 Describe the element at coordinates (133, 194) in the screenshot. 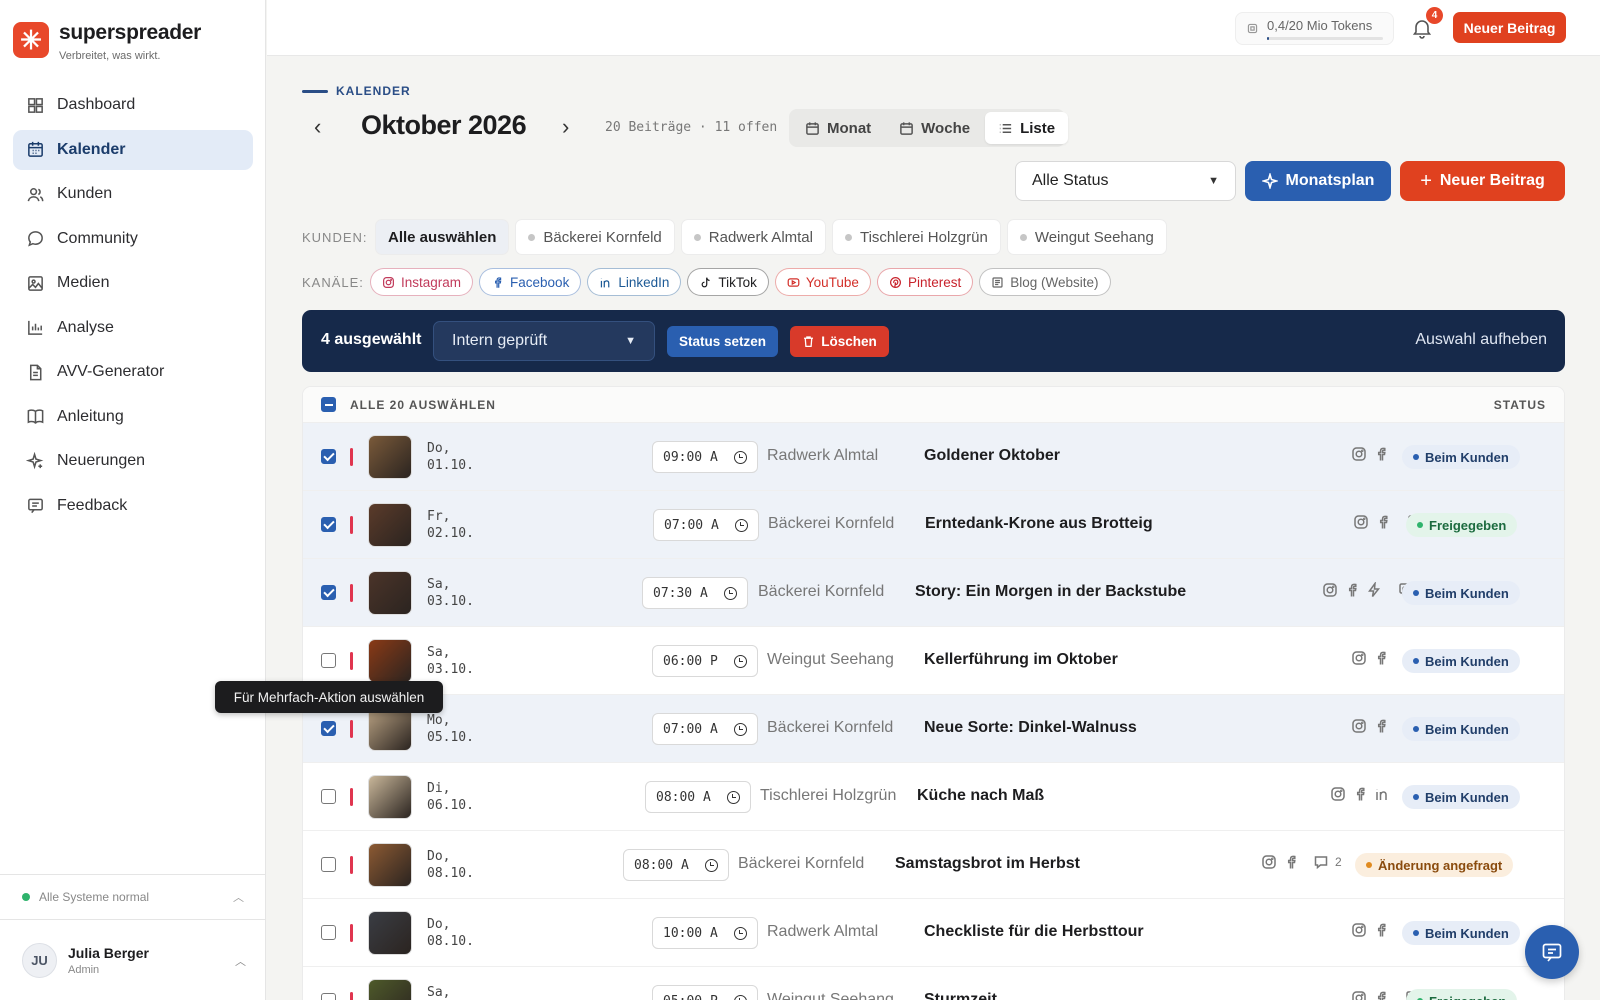

I see `sidebar-item-kunden: Kunden` at that location.